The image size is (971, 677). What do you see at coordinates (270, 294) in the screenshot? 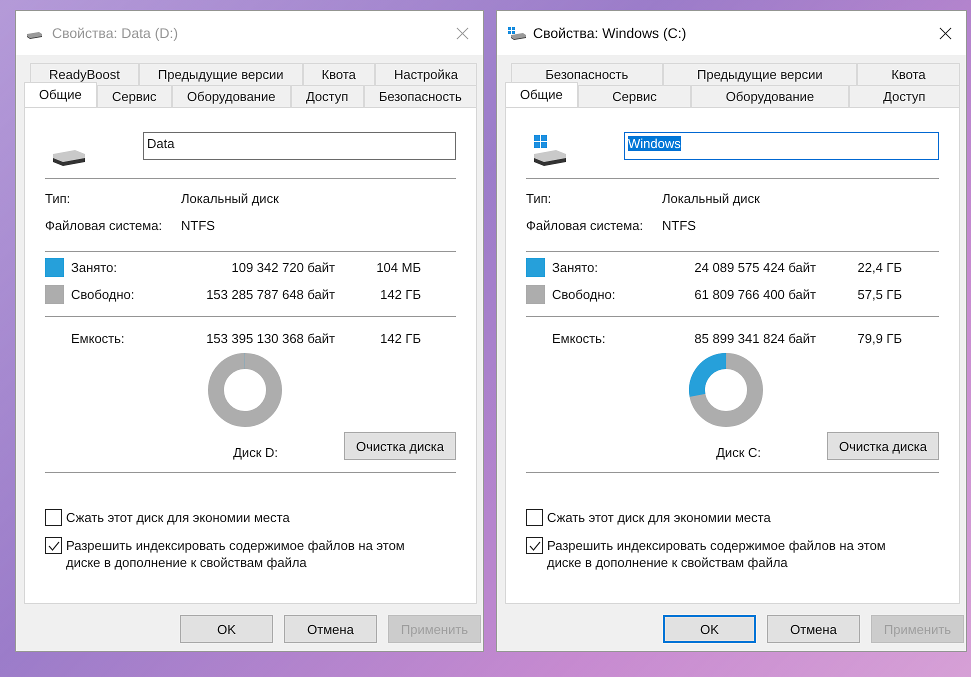
I see `usage-bytes: 153 285 787 648 байт` at bounding box center [270, 294].